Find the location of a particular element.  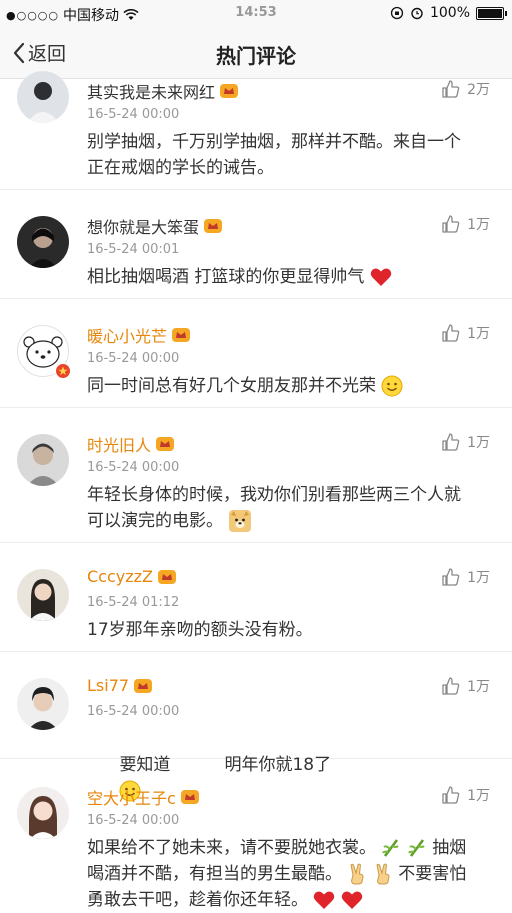

comment-item: CccyzzZ 16-5-24 01:12 1万 17岁那年亲吻的额头没有粉。 is located at coordinates (256, 597).